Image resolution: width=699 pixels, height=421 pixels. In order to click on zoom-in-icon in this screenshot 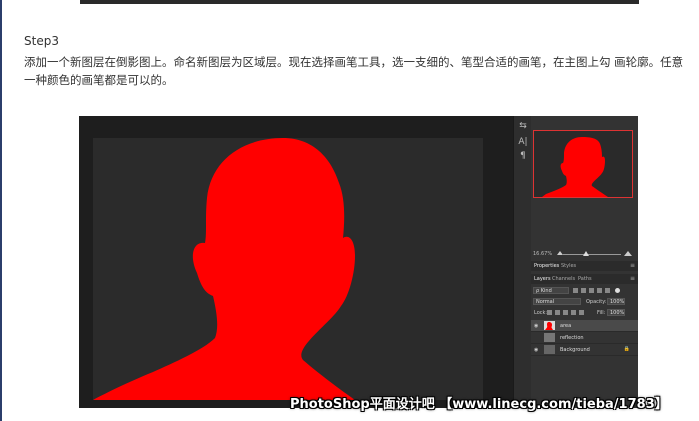, I will do `click(628, 253)`.